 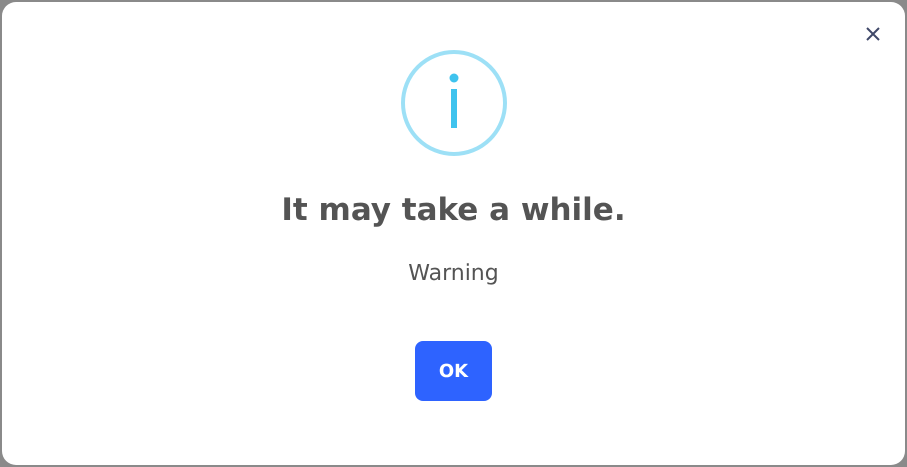 I want to click on dialog-title: It may take a while., so click(x=453, y=211).